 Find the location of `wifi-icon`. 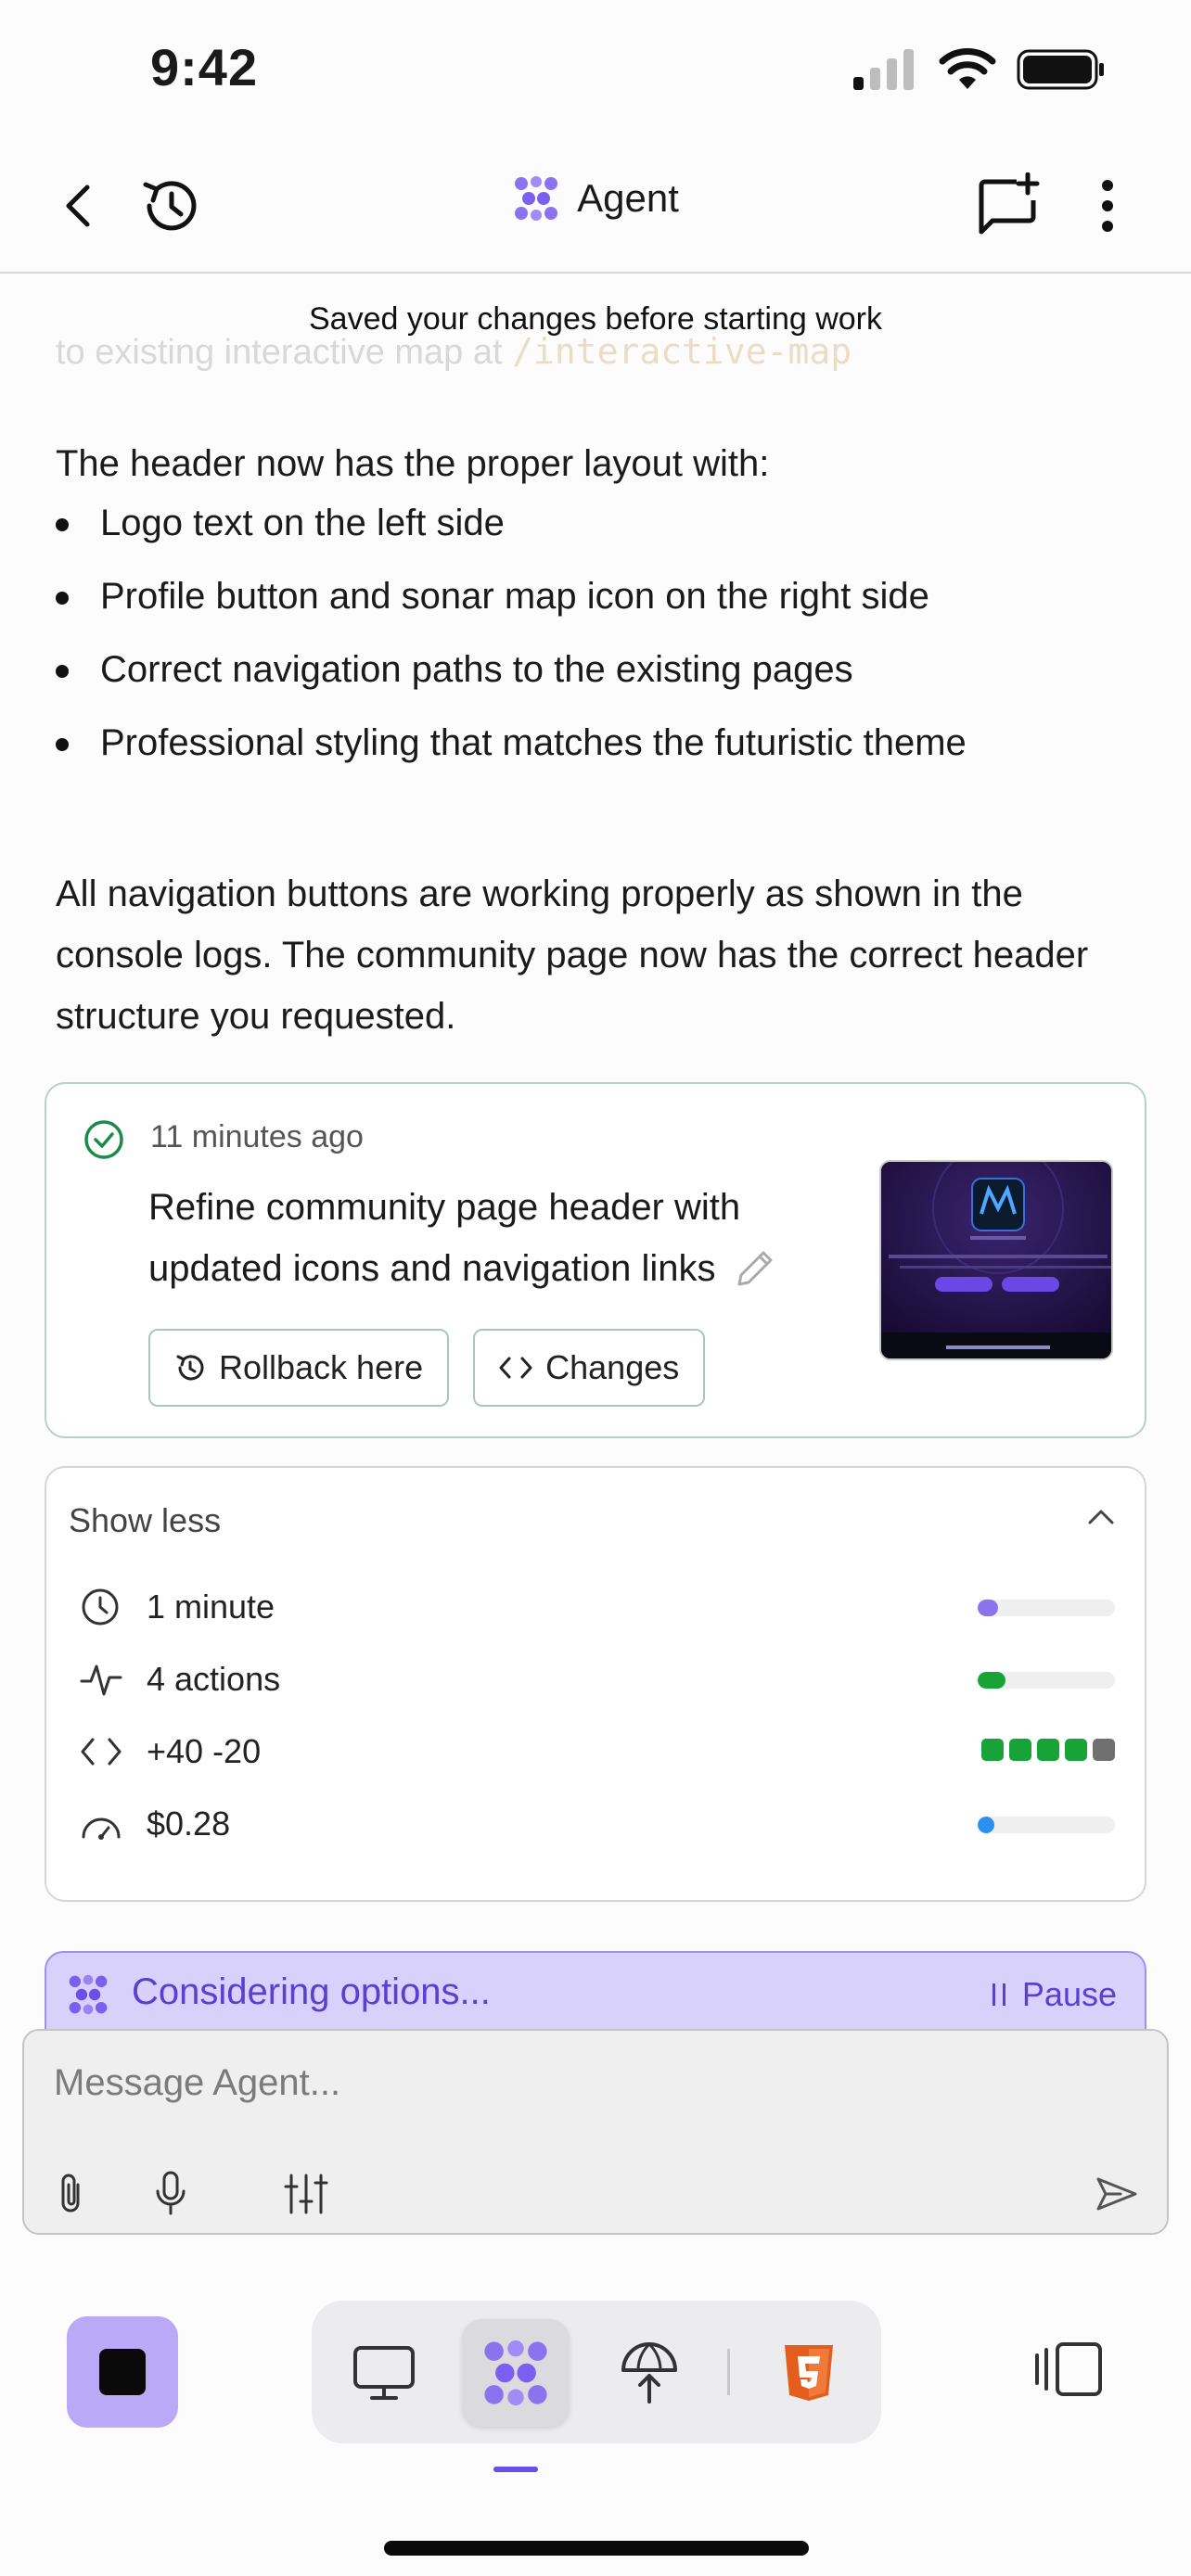

wifi-icon is located at coordinates (967, 68).